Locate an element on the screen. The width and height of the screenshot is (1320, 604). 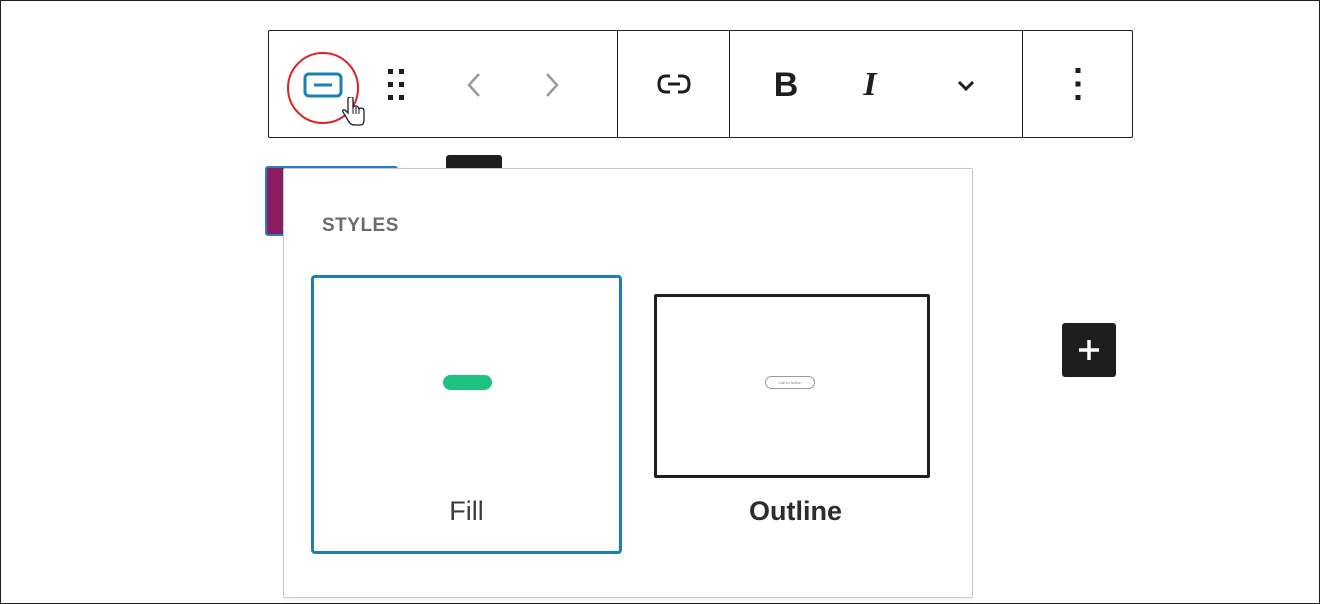
style-preview-fill is located at coordinates (466, 378).